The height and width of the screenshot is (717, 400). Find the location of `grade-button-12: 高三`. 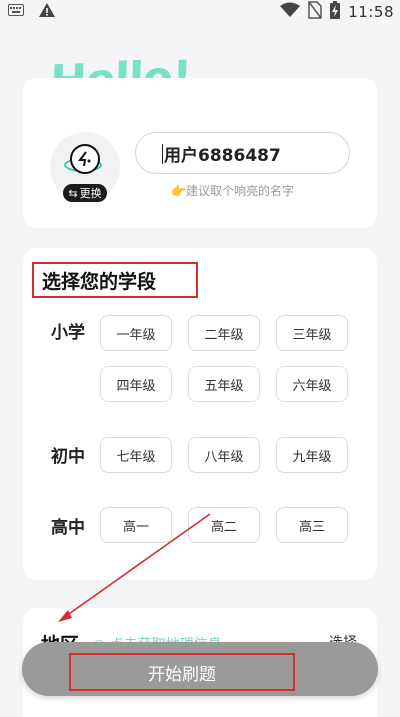

grade-button-12: 高三 is located at coordinates (312, 525).